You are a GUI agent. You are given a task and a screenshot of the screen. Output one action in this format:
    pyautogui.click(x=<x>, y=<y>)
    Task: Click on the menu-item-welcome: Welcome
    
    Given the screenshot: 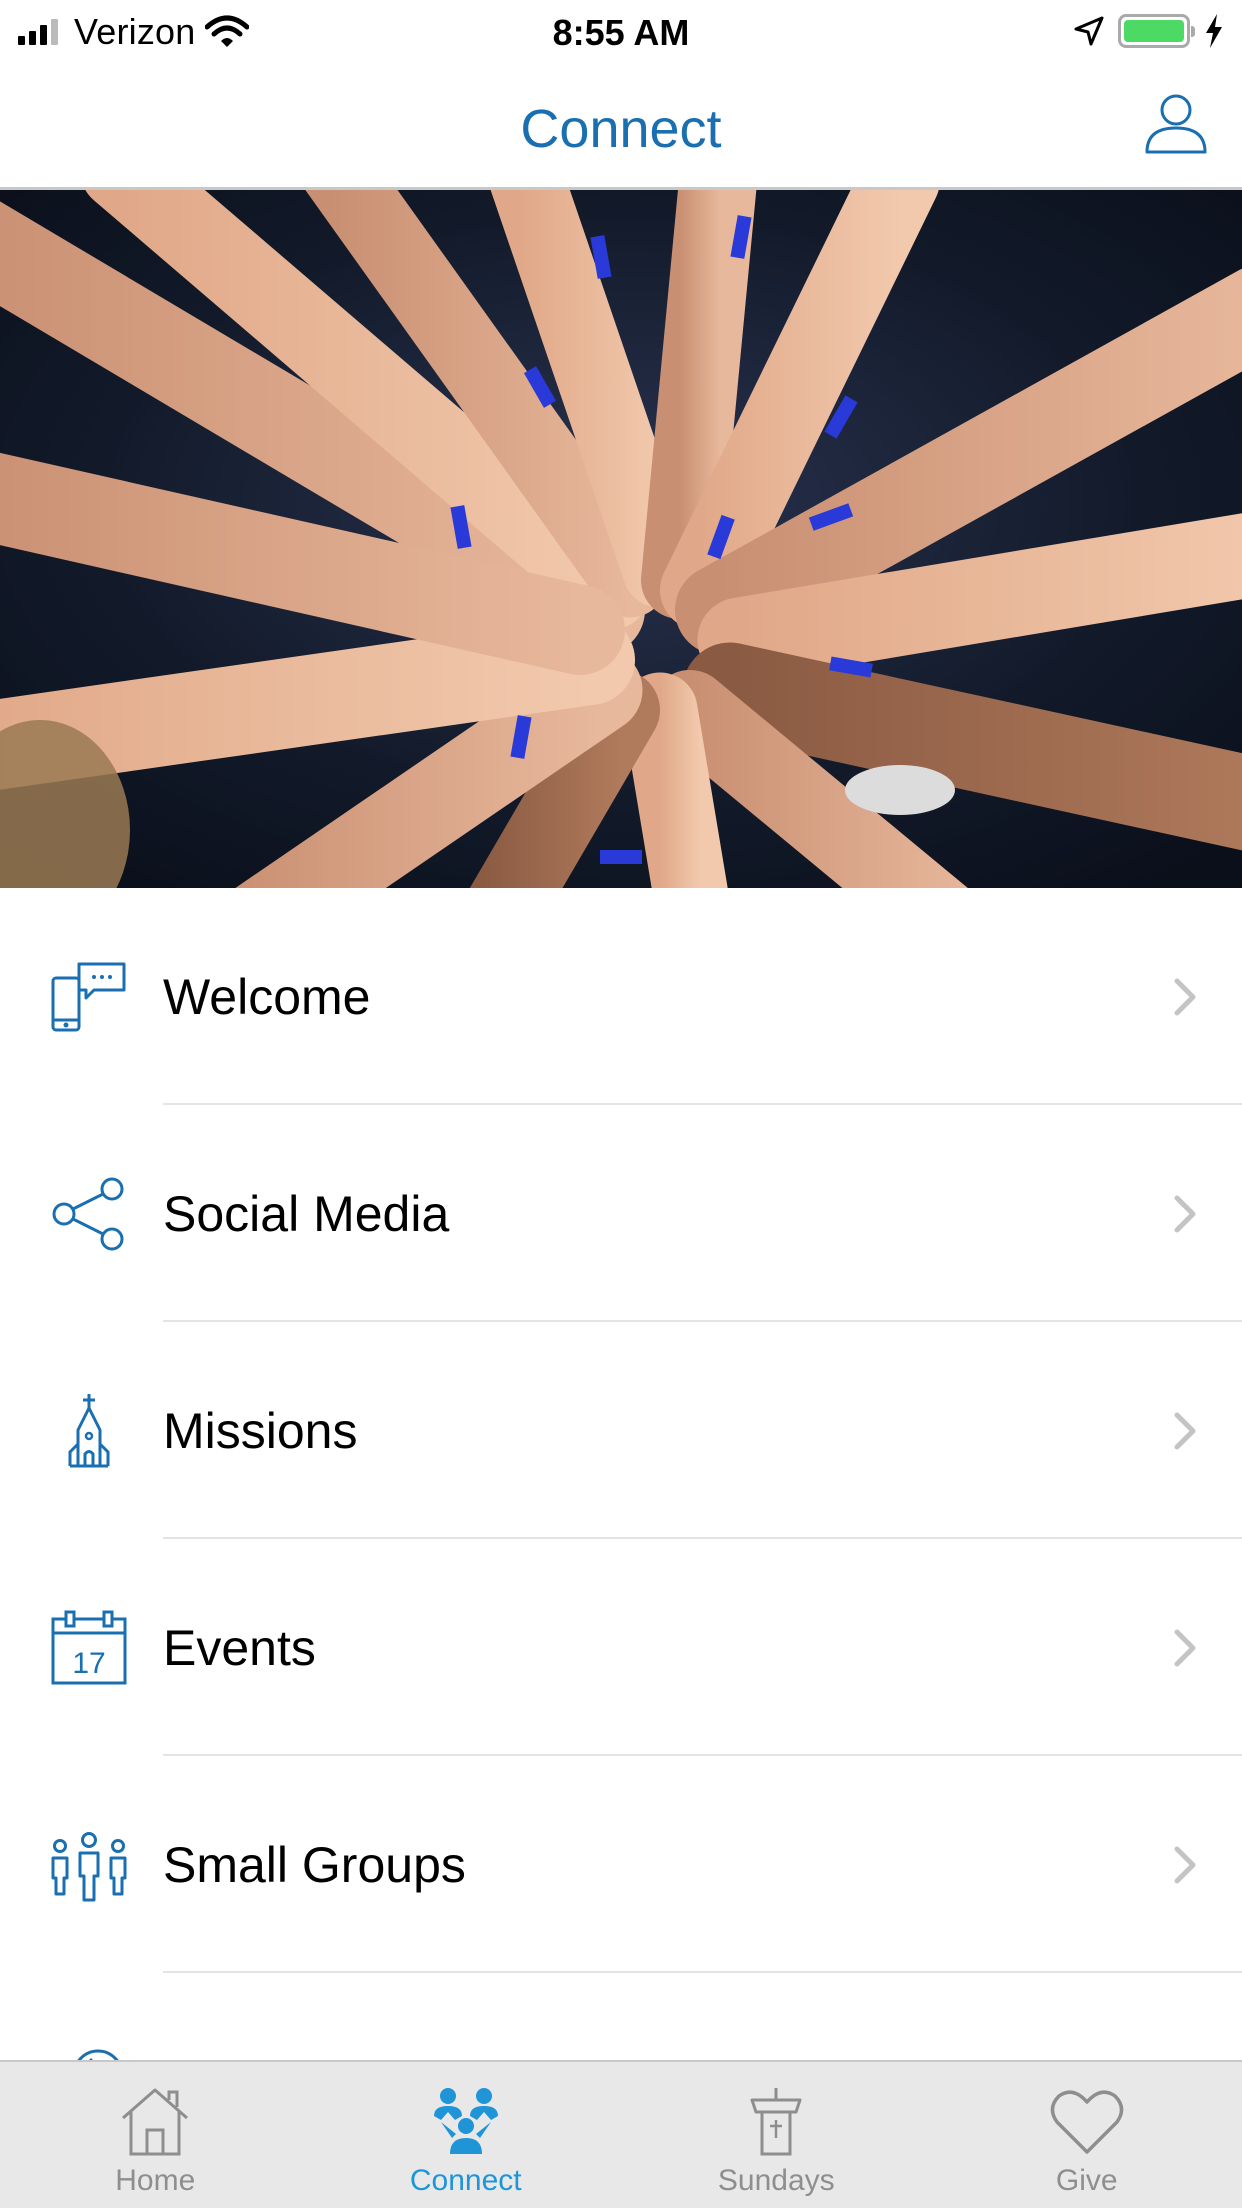 What is the action you would take?
    pyautogui.click(x=621, y=996)
    